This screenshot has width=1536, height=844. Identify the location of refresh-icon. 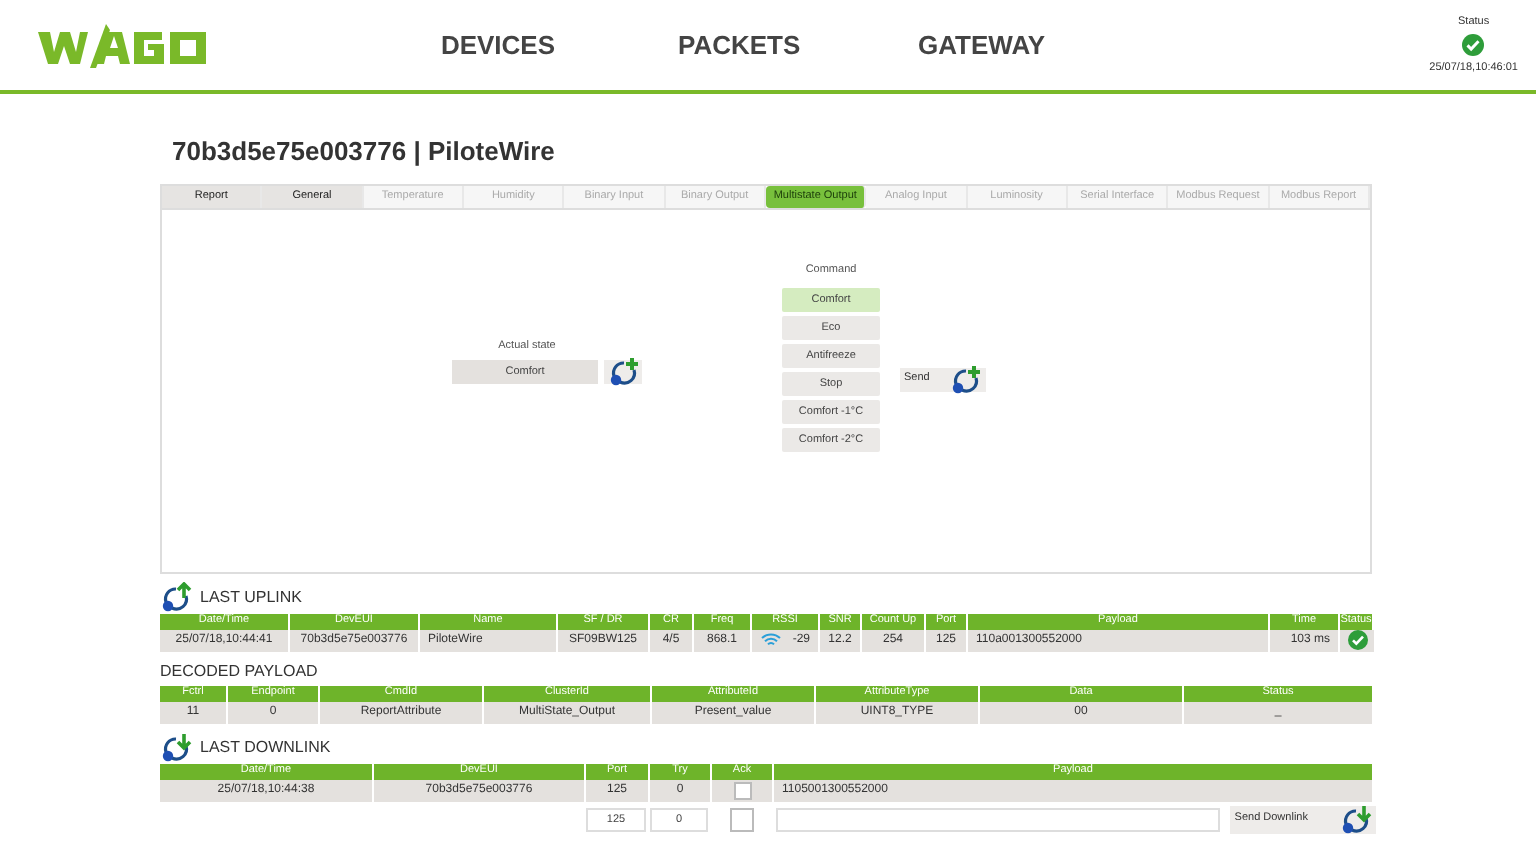
(623, 371).